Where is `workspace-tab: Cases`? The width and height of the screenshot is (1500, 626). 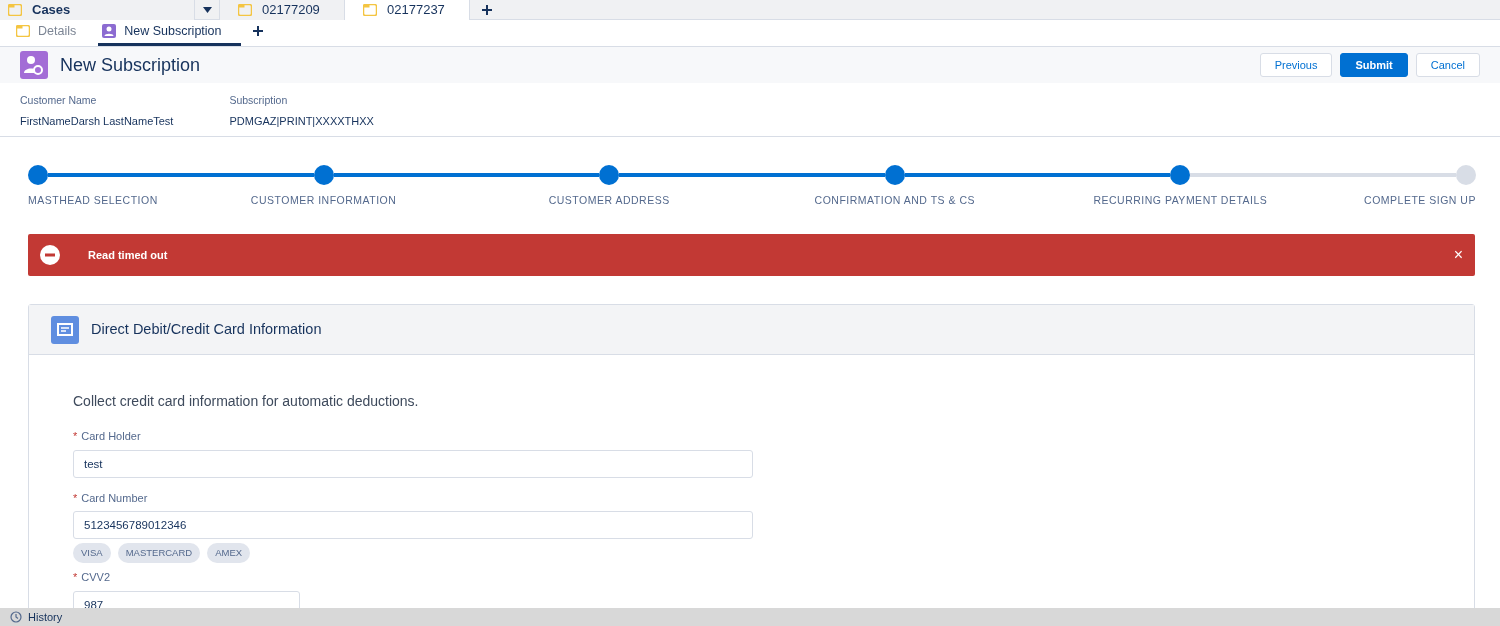
workspace-tab: Cases is located at coordinates (97, 10).